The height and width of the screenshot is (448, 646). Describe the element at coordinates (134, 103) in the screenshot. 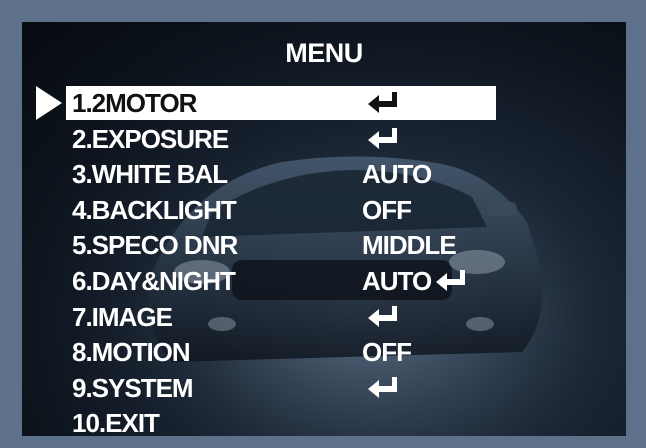

I see `menu-item-label: 1.2MOTOR` at that location.